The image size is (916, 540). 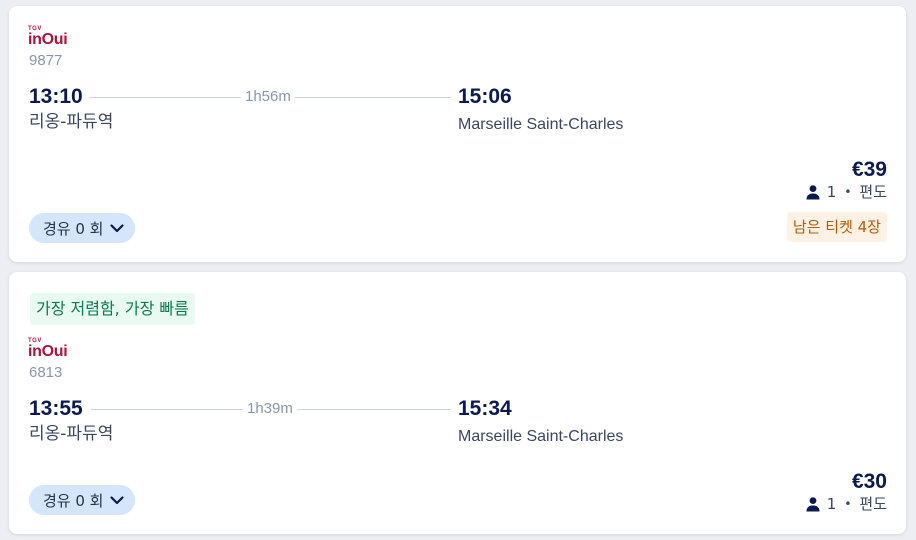 I want to click on train-number: 9877, so click(x=46, y=60).